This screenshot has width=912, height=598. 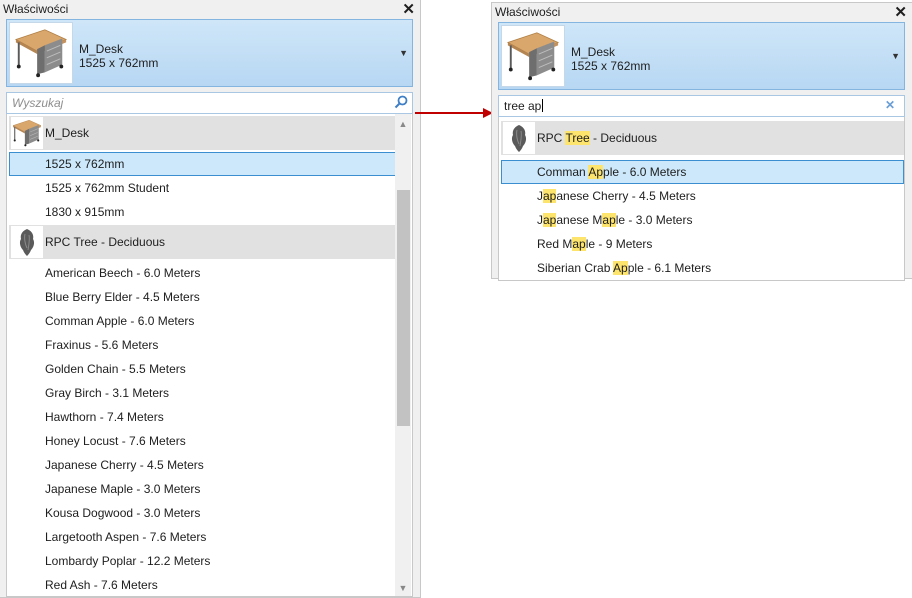 I want to click on result-label: Siberian Crab Apple - 6.1 Meters, so click(x=624, y=268).